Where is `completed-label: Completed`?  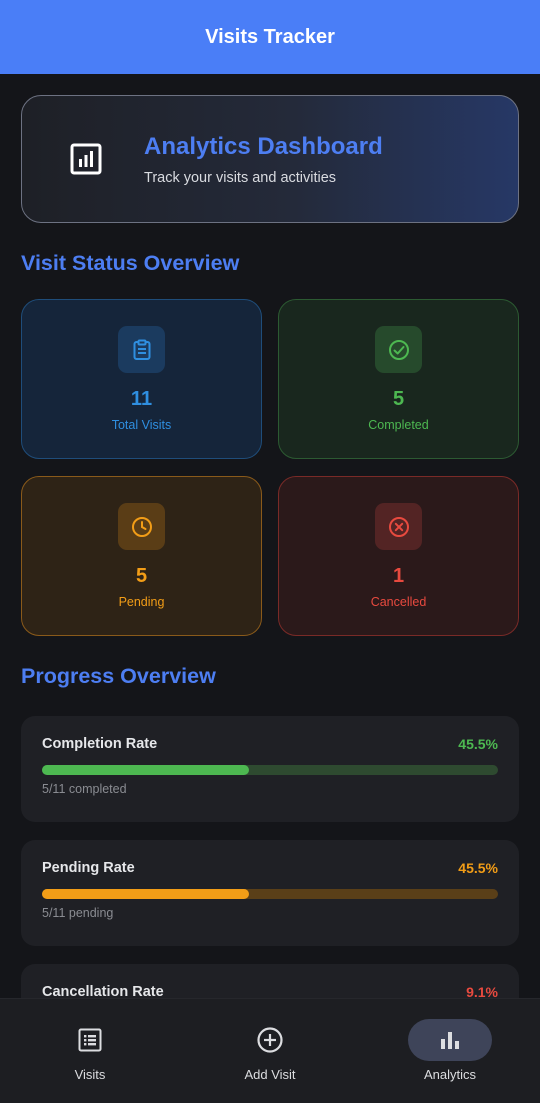
completed-label: Completed is located at coordinates (398, 425).